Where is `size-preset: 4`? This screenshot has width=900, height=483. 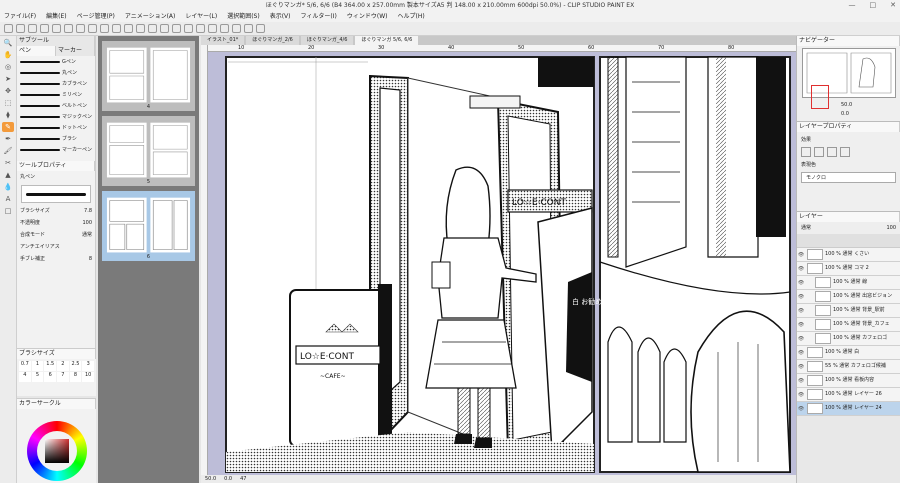
size-preset: 4 is located at coordinates (25, 377).